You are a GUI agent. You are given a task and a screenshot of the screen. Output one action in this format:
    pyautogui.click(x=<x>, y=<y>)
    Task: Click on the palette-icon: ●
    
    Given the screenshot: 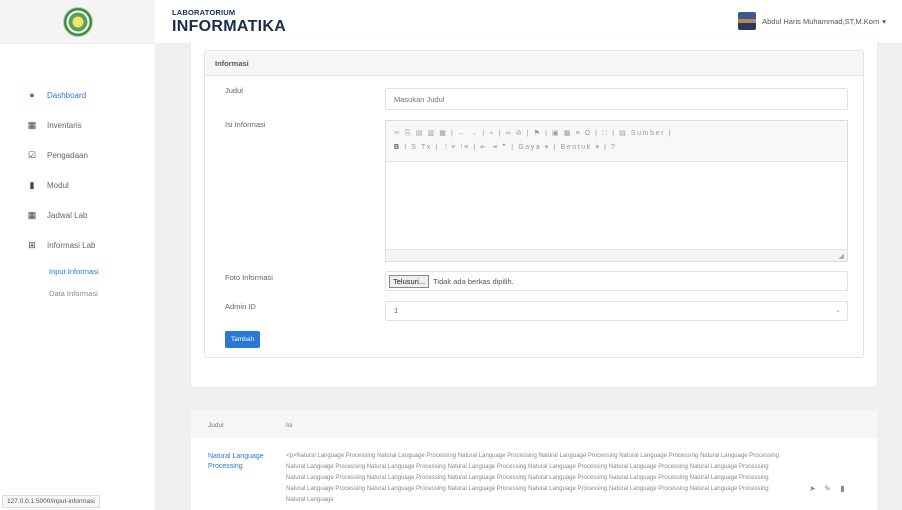 What is the action you would take?
    pyautogui.click(x=32, y=95)
    